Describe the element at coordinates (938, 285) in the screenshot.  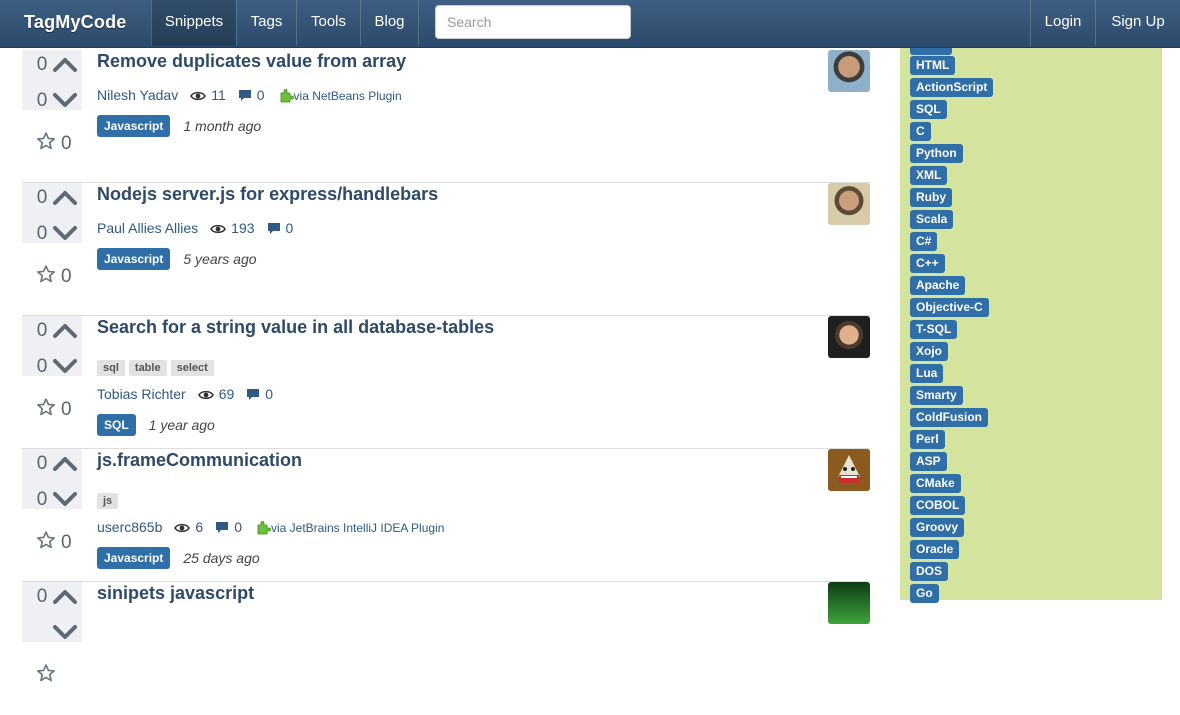
I see `language-tag: Apache` at that location.